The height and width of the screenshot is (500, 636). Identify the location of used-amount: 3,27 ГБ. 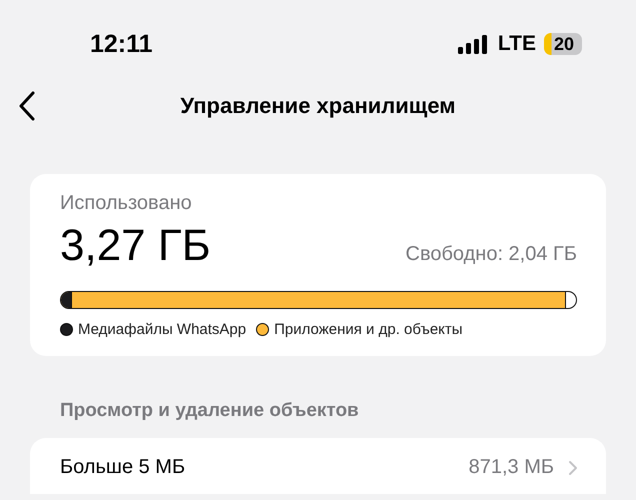
(135, 246).